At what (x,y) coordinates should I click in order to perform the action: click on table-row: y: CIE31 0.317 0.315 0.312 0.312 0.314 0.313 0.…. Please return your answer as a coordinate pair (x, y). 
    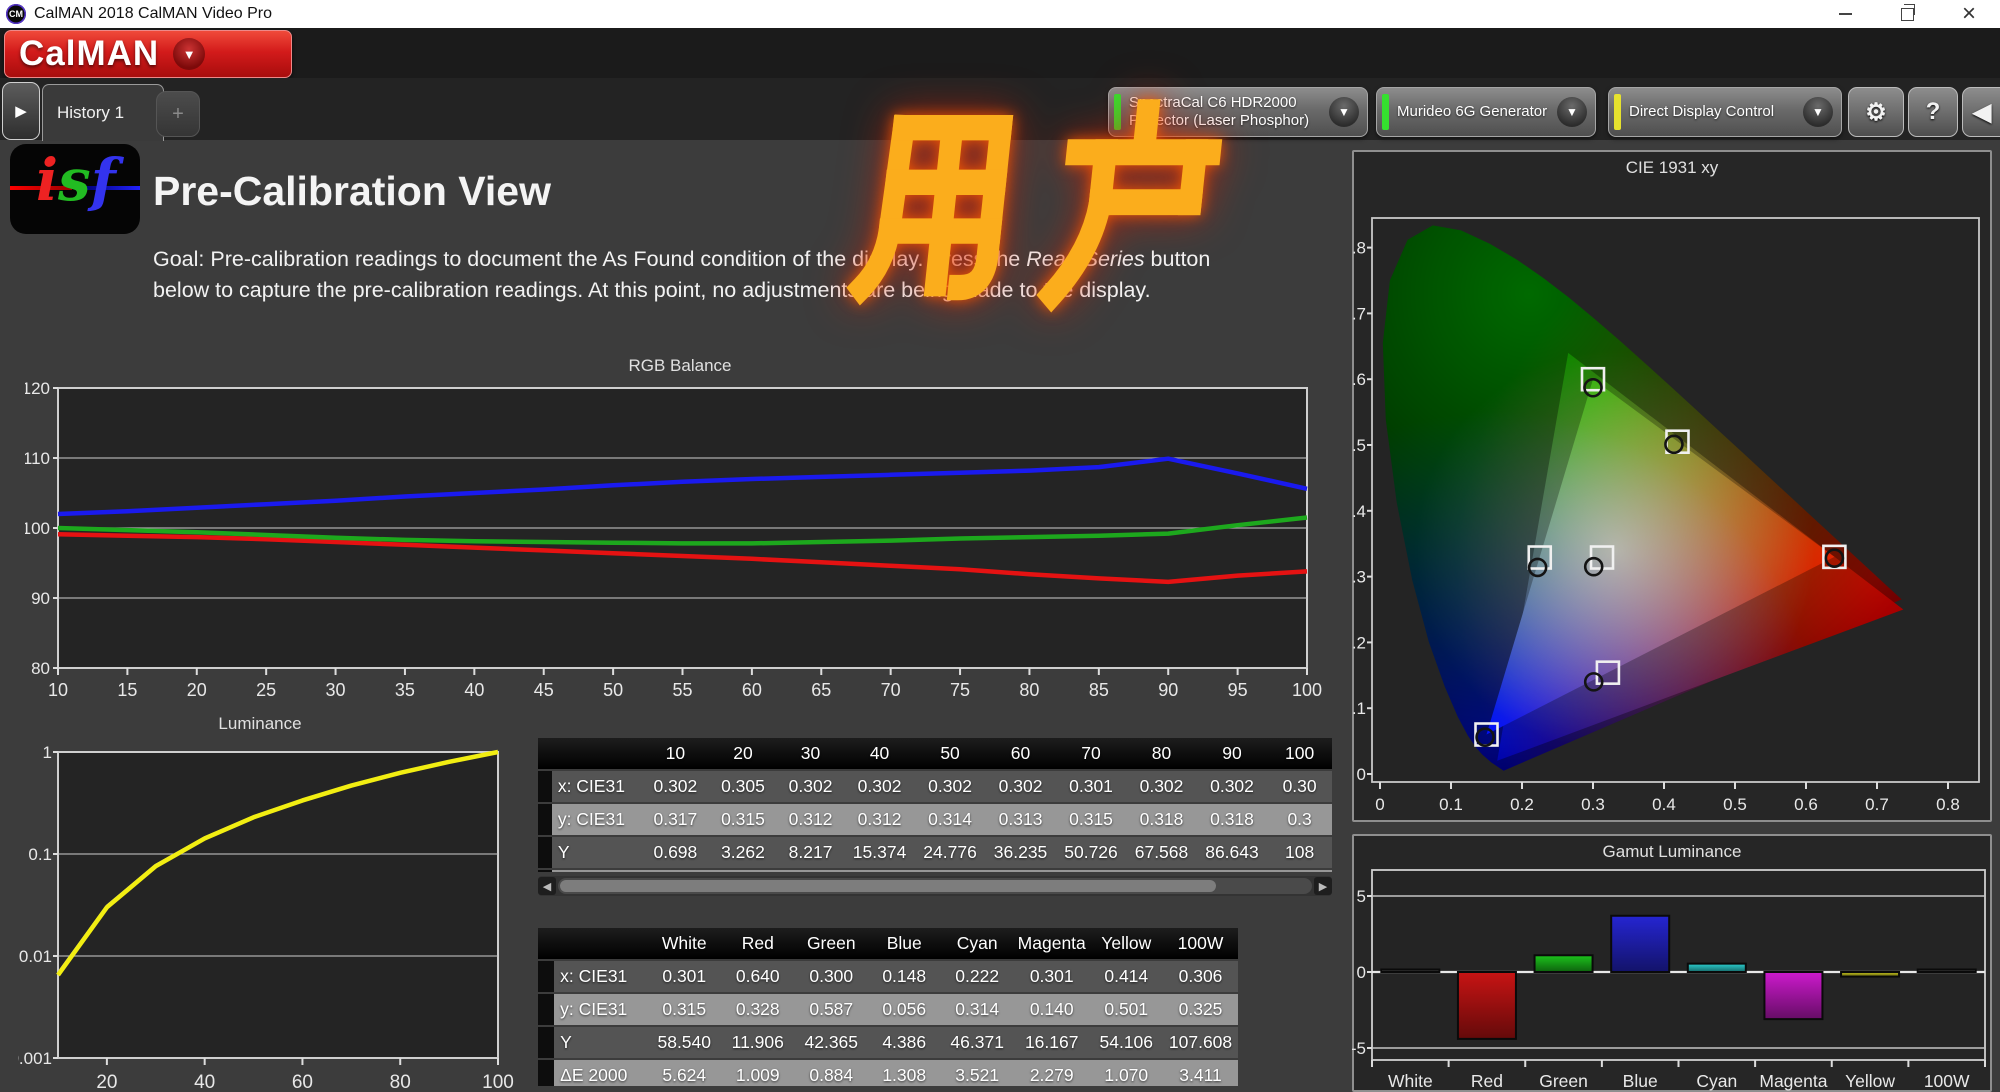
    Looking at the image, I should click on (935, 819).